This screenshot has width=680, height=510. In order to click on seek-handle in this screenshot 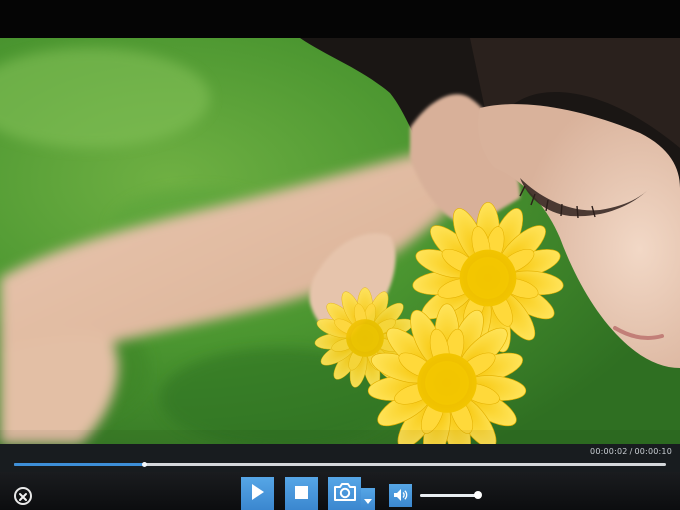, I will do `click(145, 464)`.